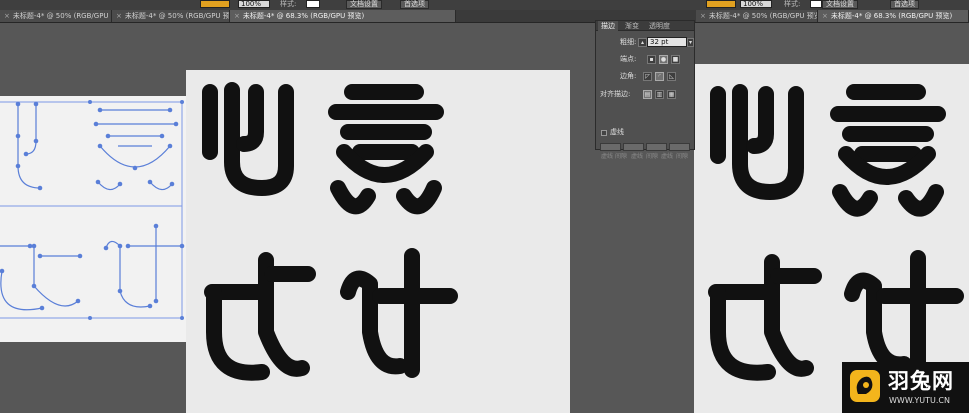 Image resolution: width=969 pixels, height=413 pixels. Describe the element at coordinates (756, 4) in the screenshot. I see `zoom-field-right: 100%` at that location.